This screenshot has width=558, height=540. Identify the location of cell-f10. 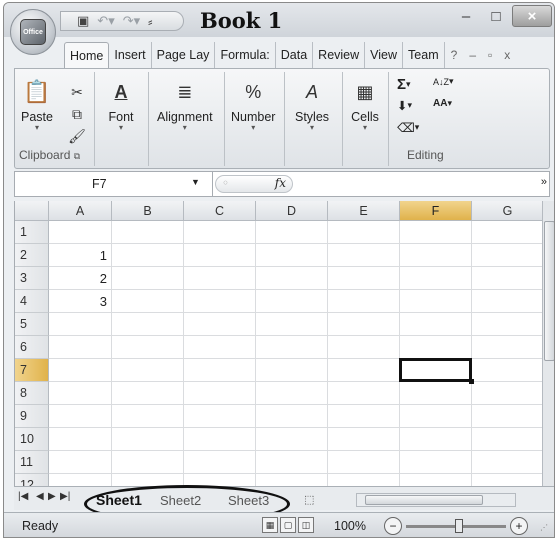
(436, 439).